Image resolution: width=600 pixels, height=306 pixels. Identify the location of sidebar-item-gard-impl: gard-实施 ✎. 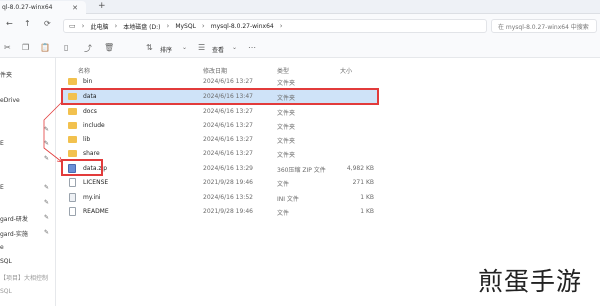
(27, 233).